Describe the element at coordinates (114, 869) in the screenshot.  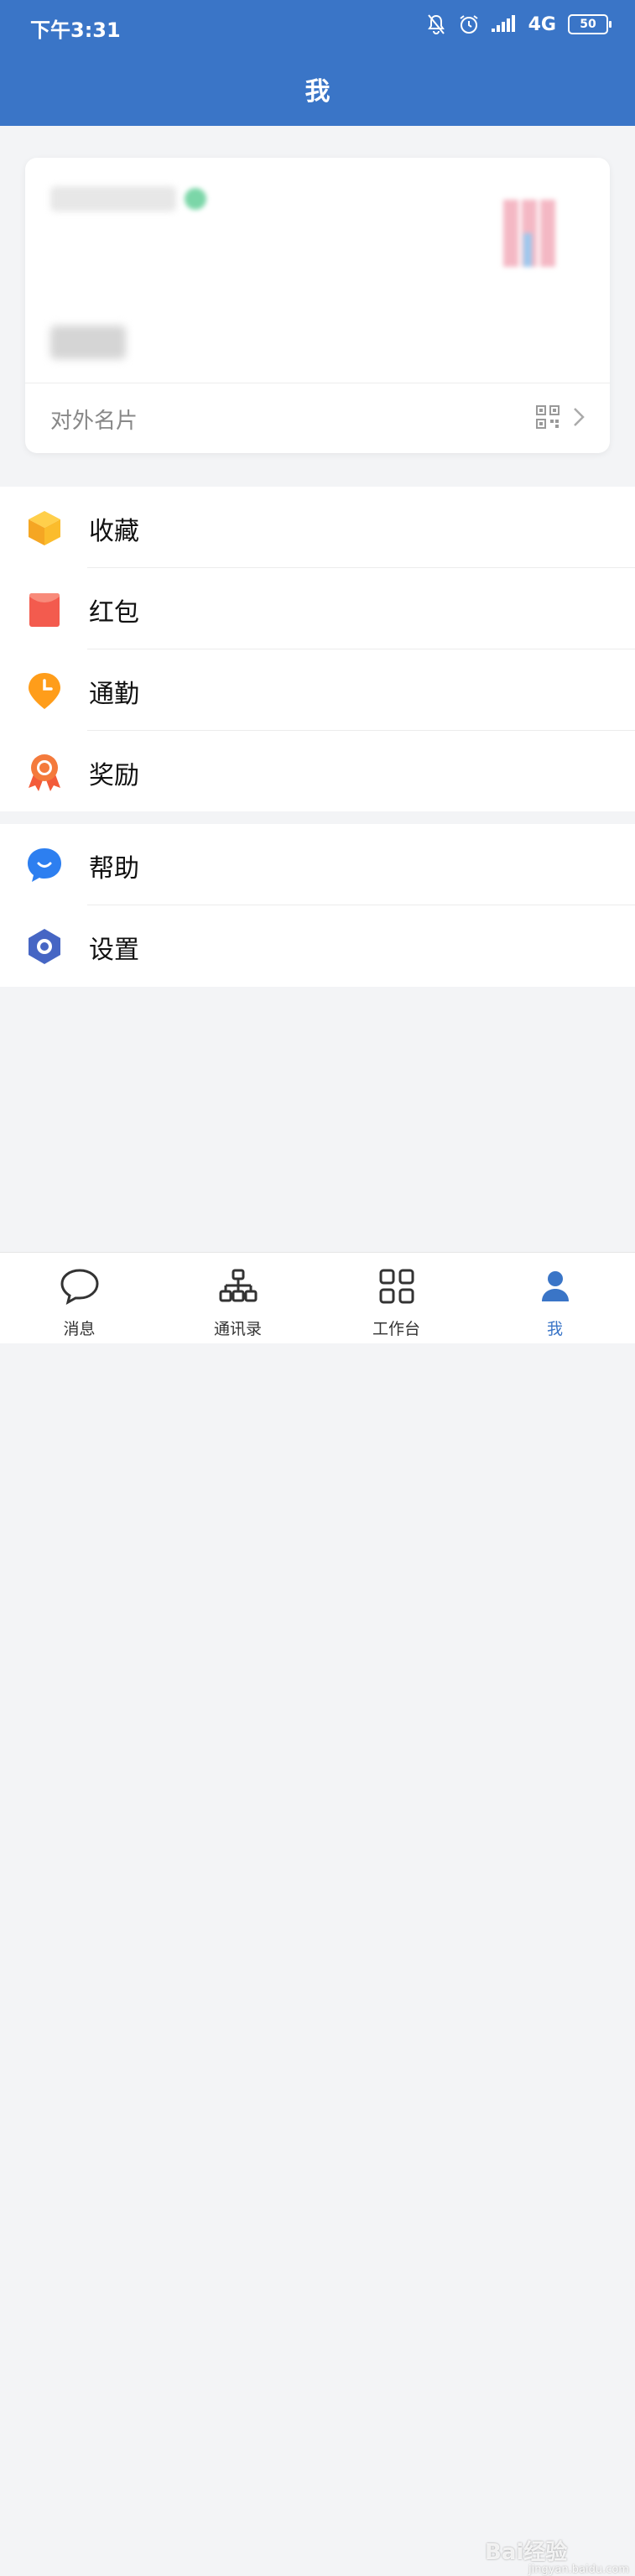
I see `menu-label-help: 帮助` at that location.